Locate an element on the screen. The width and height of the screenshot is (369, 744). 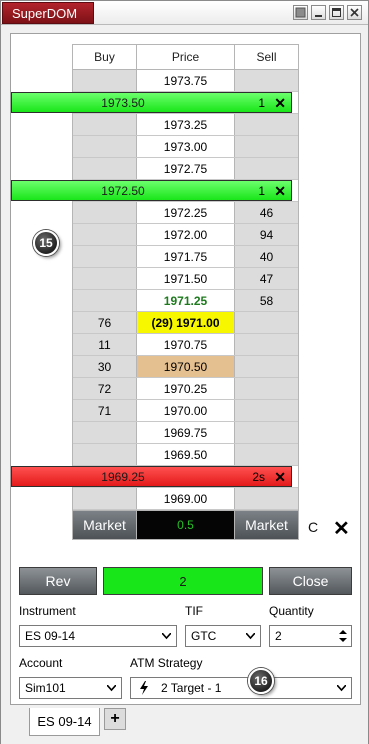
sell-cell: 94 is located at coordinates (266, 234).